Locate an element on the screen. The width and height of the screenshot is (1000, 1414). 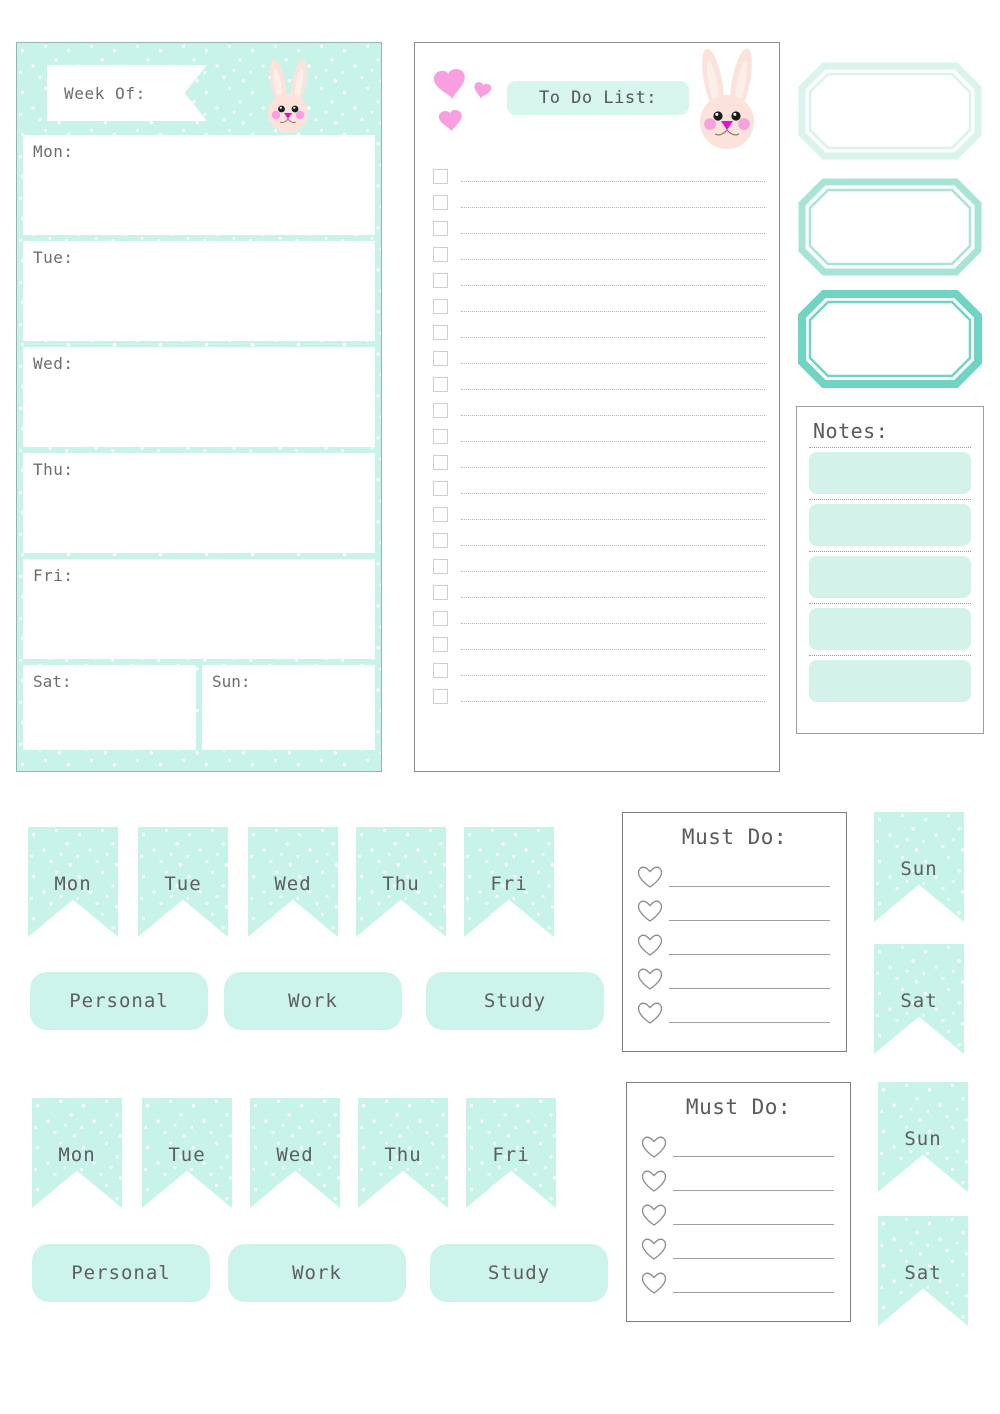
week-of-banner: Week Of: is located at coordinates (127, 93).